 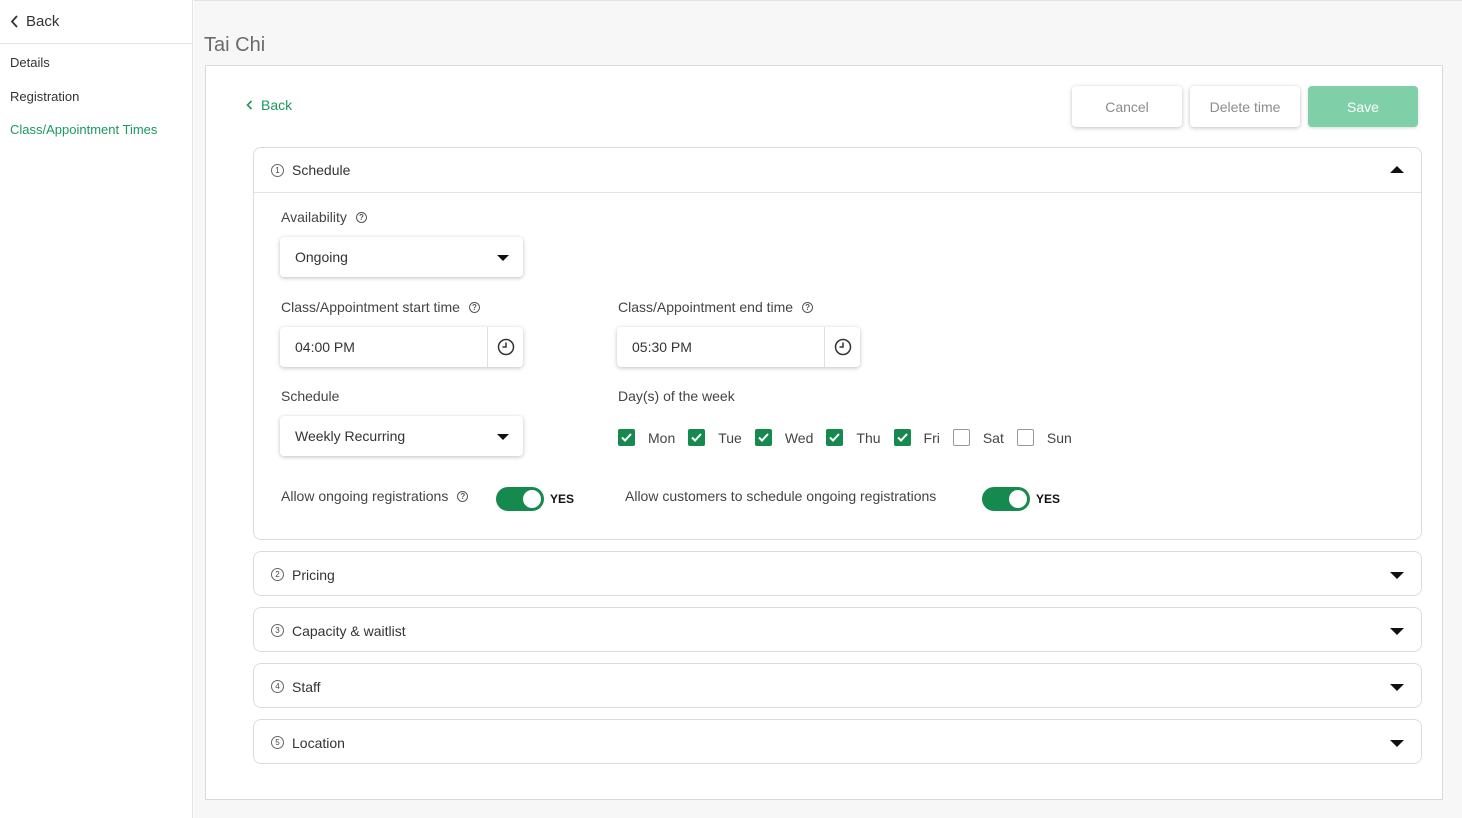 I want to click on ongoing-registrations-label: Allow ongoing registrations ?, so click(x=375, y=496).